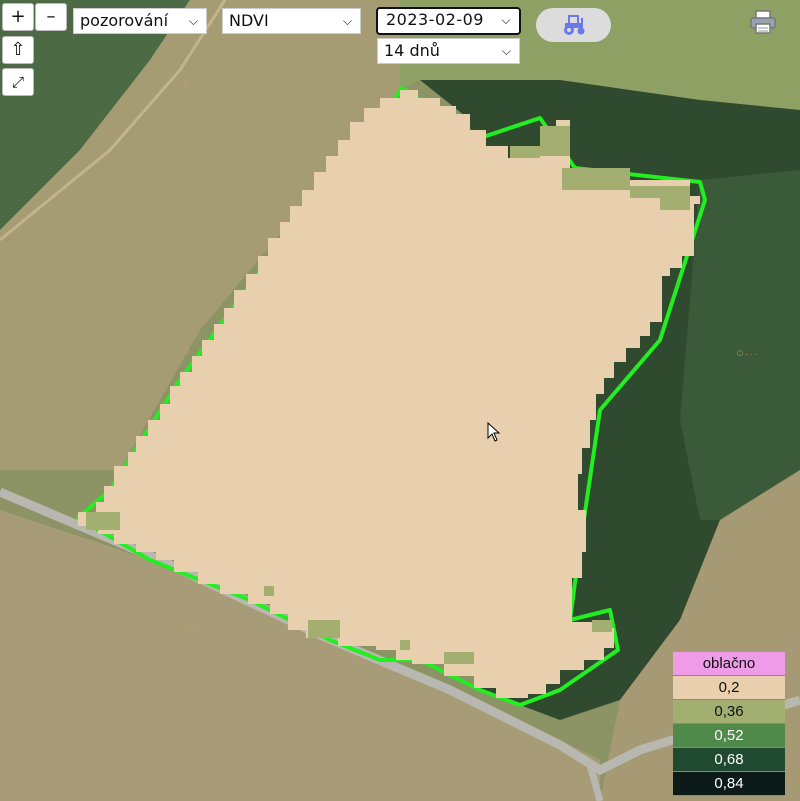 The width and height of the screenshot is (800, 801). What do you see at coordinates (435, 19) in the screenshot?
I see `date-select-value: 2023-02-09` at bounding box center [435, 19].